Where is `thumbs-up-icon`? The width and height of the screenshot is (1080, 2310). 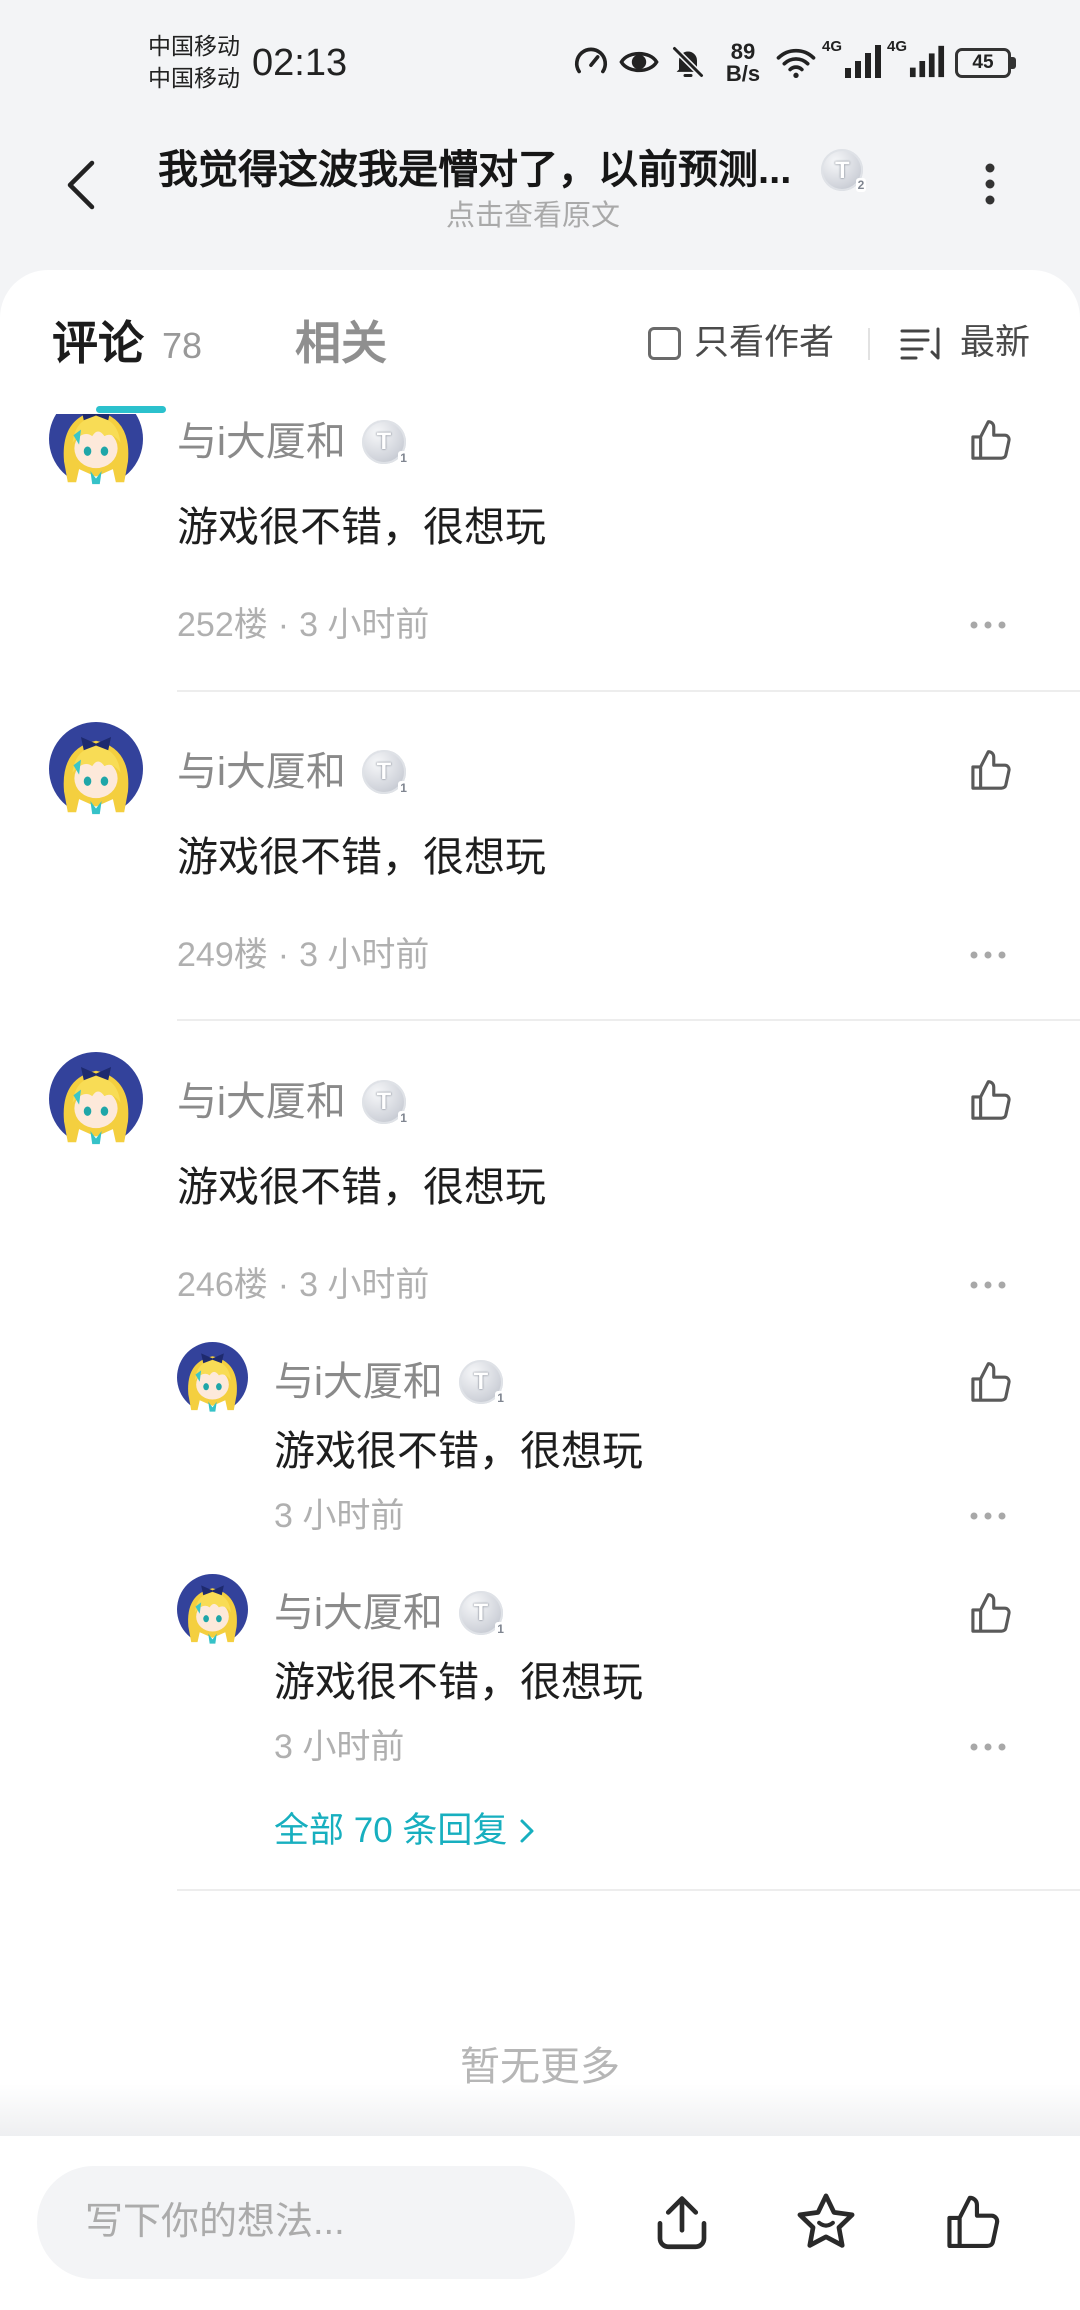 thumbs-up-icon is located at coordinates (972, 2222).